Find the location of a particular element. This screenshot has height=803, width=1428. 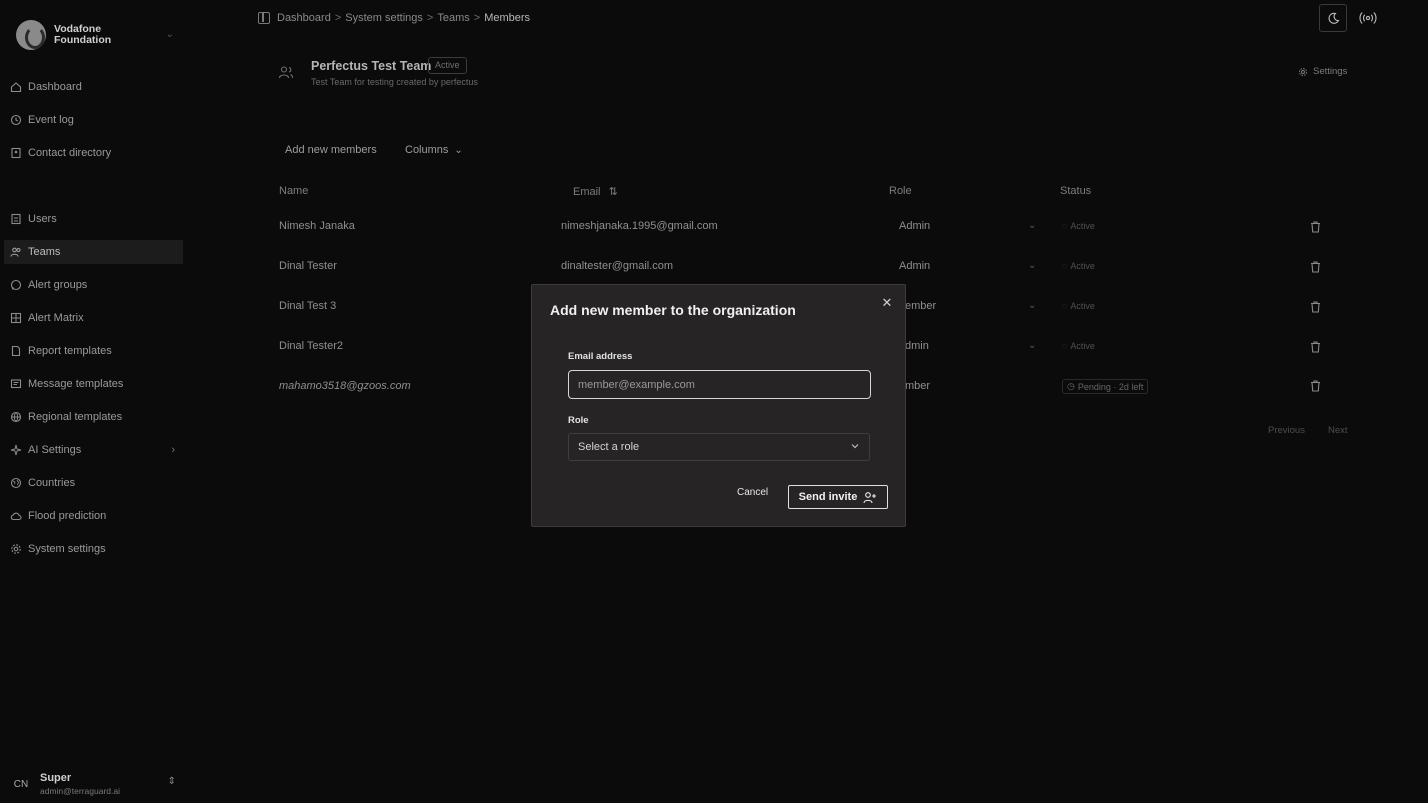

role-select-value: Select a role is located at coordinates (609, 447).